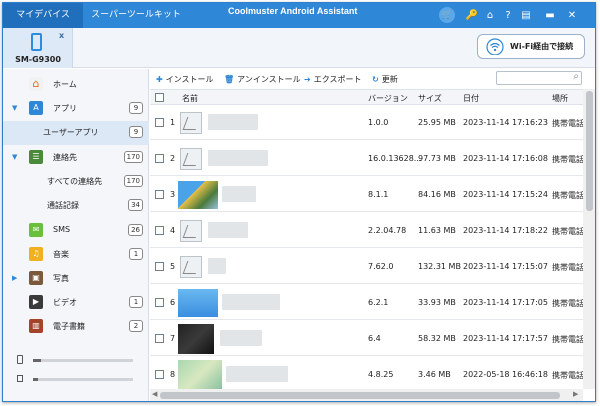 The width and height of the screenshot is (600, 406). What do you see at coordinates (76, 279) in the screenshot?
I see `sidebar-item-photos: ▶ ▣ 写真` at bounding box center [76, 279].